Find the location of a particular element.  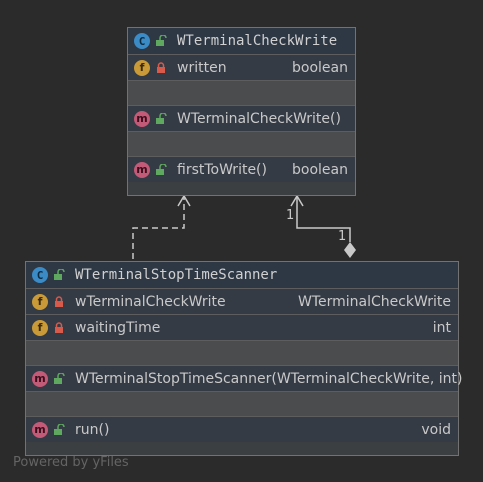

multiplicity-source: 1 is located at coordinates (342, 236).